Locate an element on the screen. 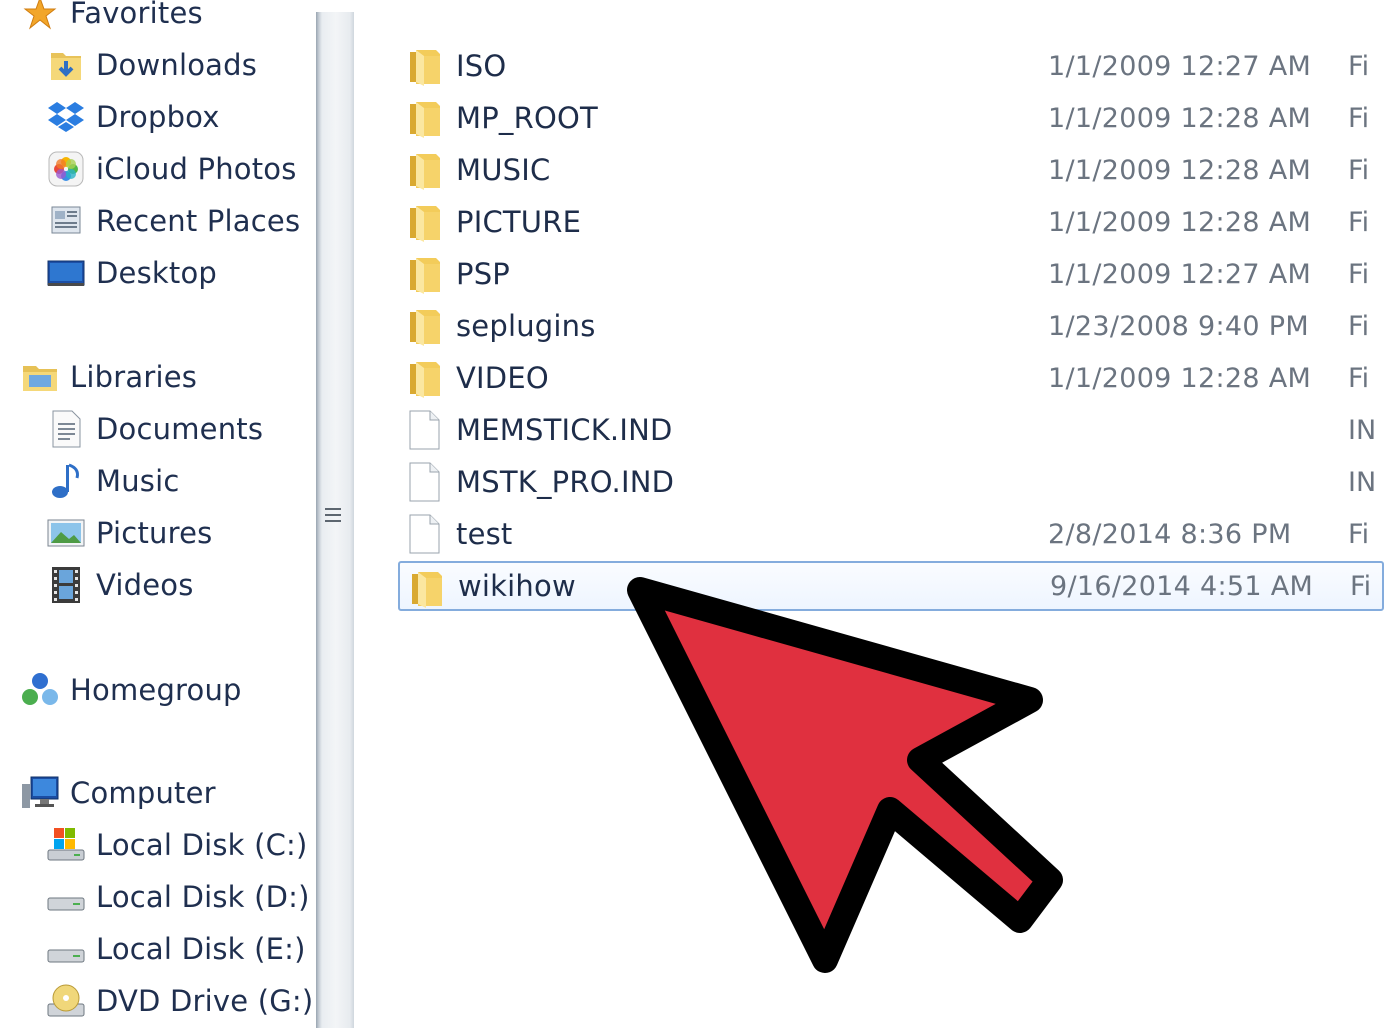  file-name: wikihow is located at coordinates (517, 586).